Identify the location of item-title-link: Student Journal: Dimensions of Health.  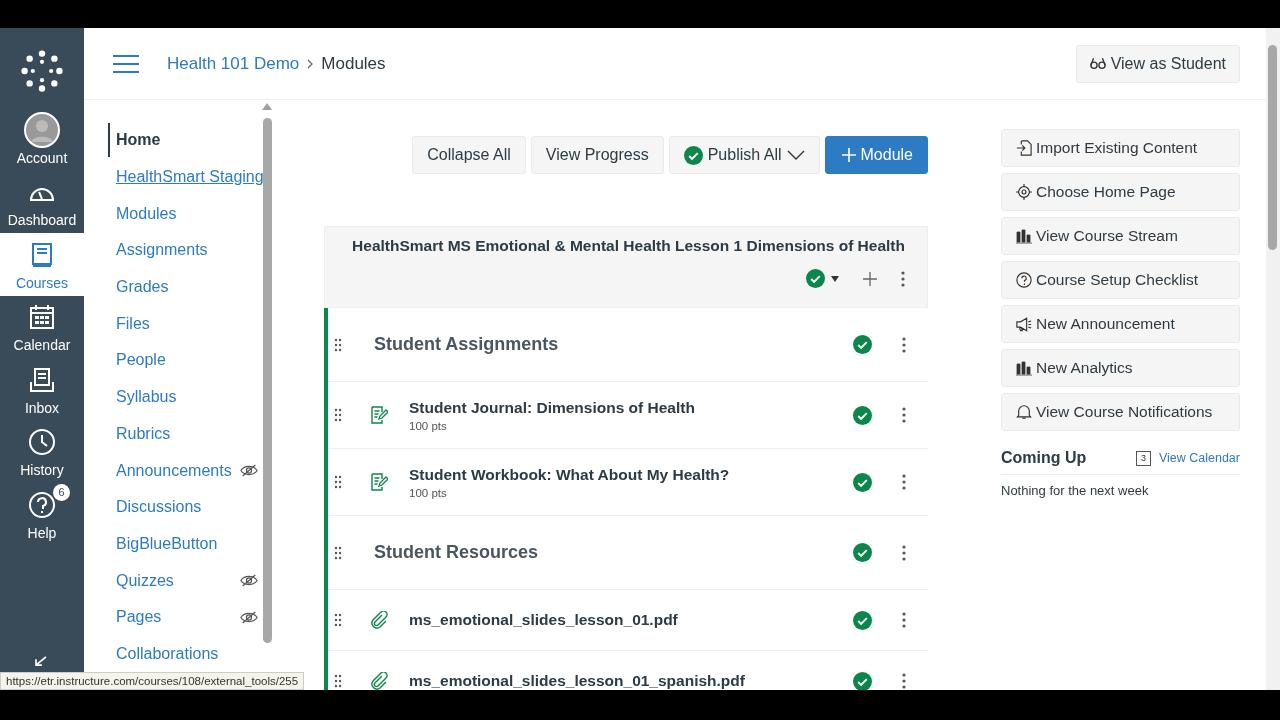
(552, 407).